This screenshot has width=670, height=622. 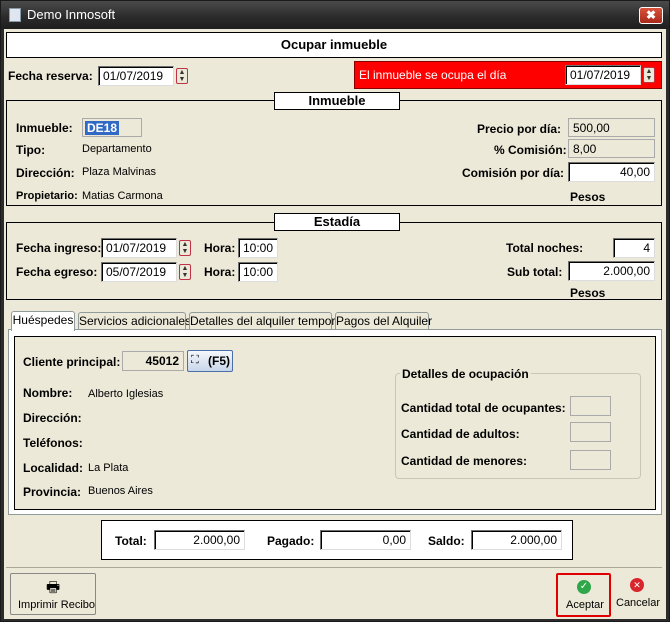 I want to click on tipo-label: Tipo:, so click(x=31, y=150).